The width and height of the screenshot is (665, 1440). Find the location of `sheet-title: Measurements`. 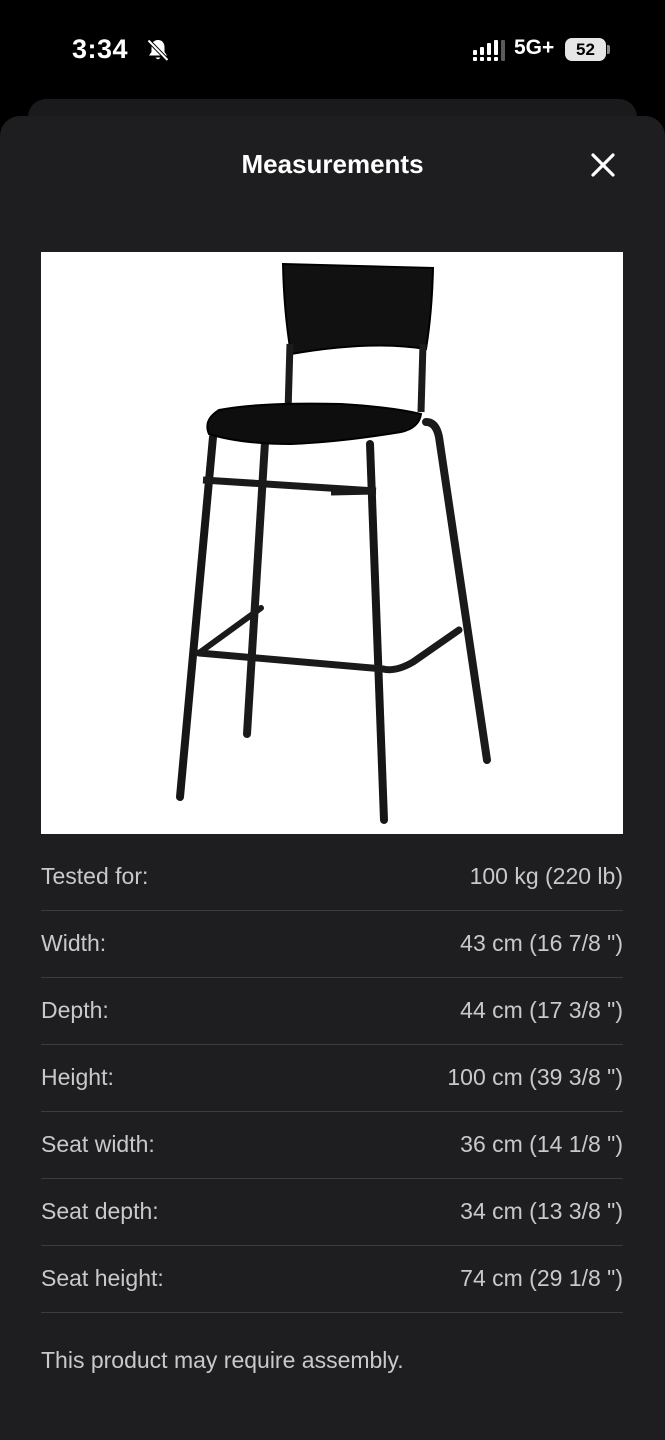

sheet-title: Measurements is located at coordinates (332, 164).